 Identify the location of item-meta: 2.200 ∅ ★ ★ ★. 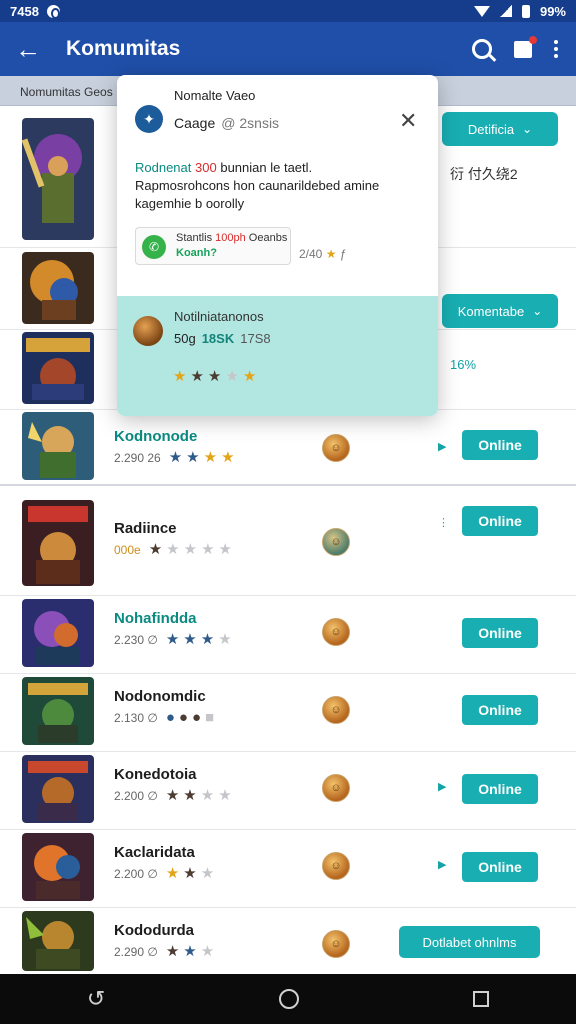
(164, 873).